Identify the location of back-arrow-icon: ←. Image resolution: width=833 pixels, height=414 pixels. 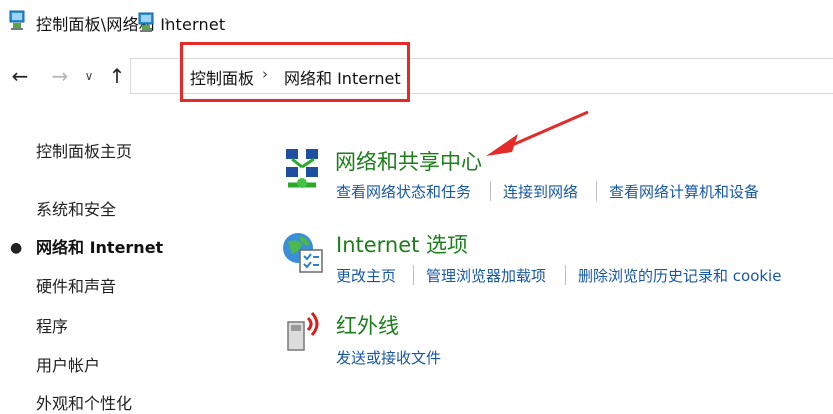
(20, 76).